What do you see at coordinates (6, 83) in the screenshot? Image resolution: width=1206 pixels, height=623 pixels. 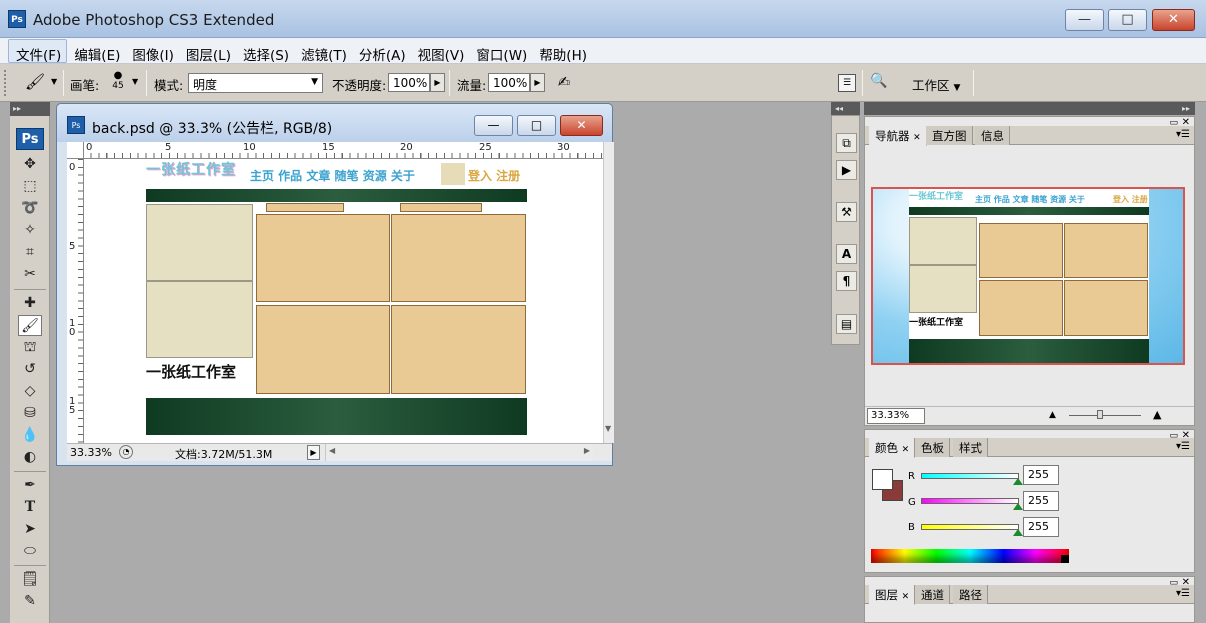 I see `options-grip` at bounding box center [6, 83].